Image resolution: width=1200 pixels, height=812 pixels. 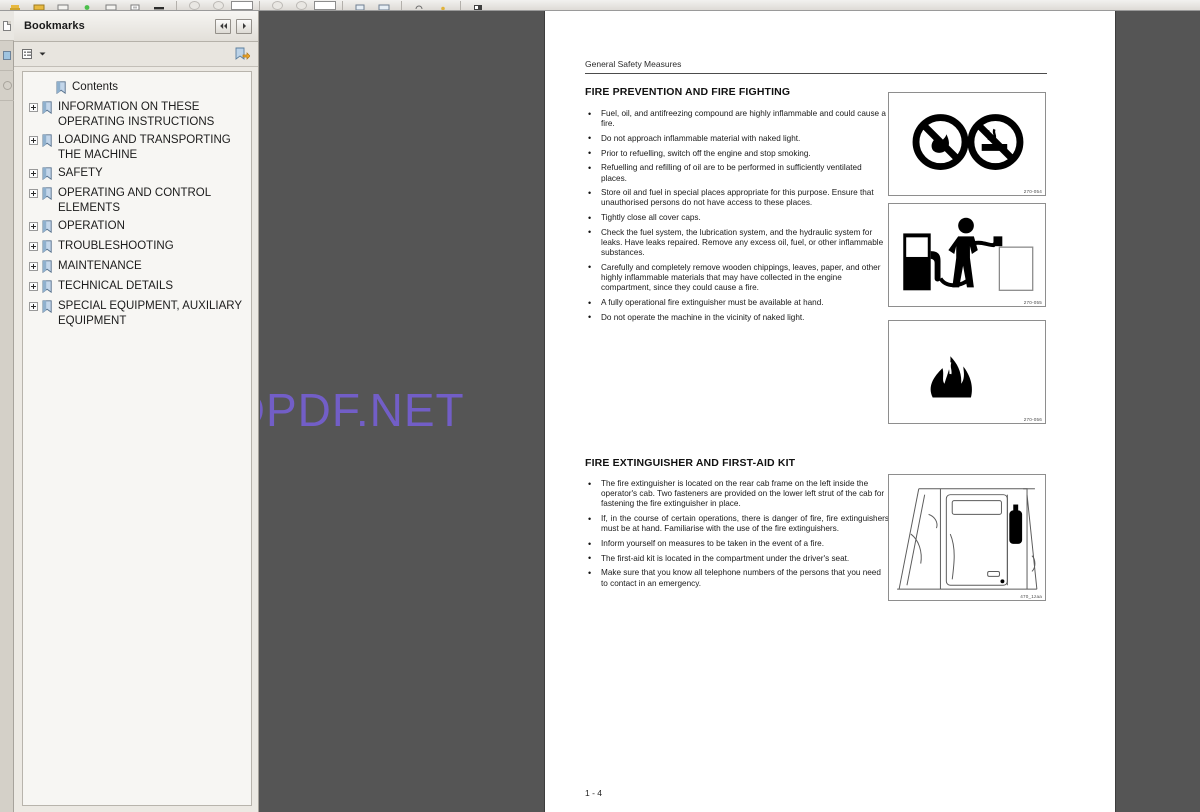 I want to click on list-options-icon, so click(x=27, y=53).